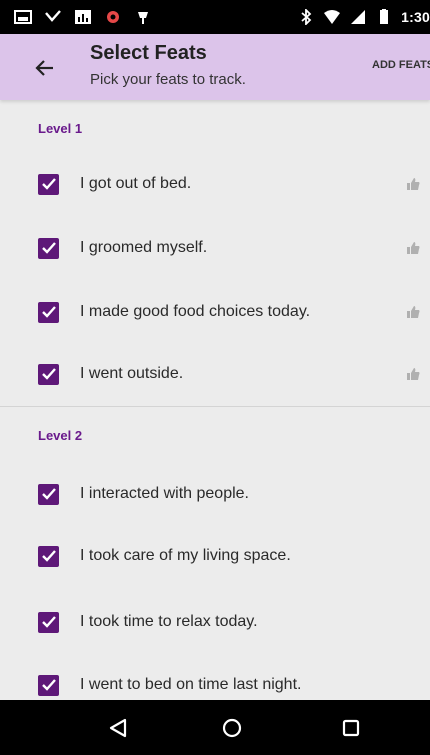  What do you see at coordinates (415, 17) in the screenshot?
I see `status-time: 1:30` at bounding box center [415, 17].